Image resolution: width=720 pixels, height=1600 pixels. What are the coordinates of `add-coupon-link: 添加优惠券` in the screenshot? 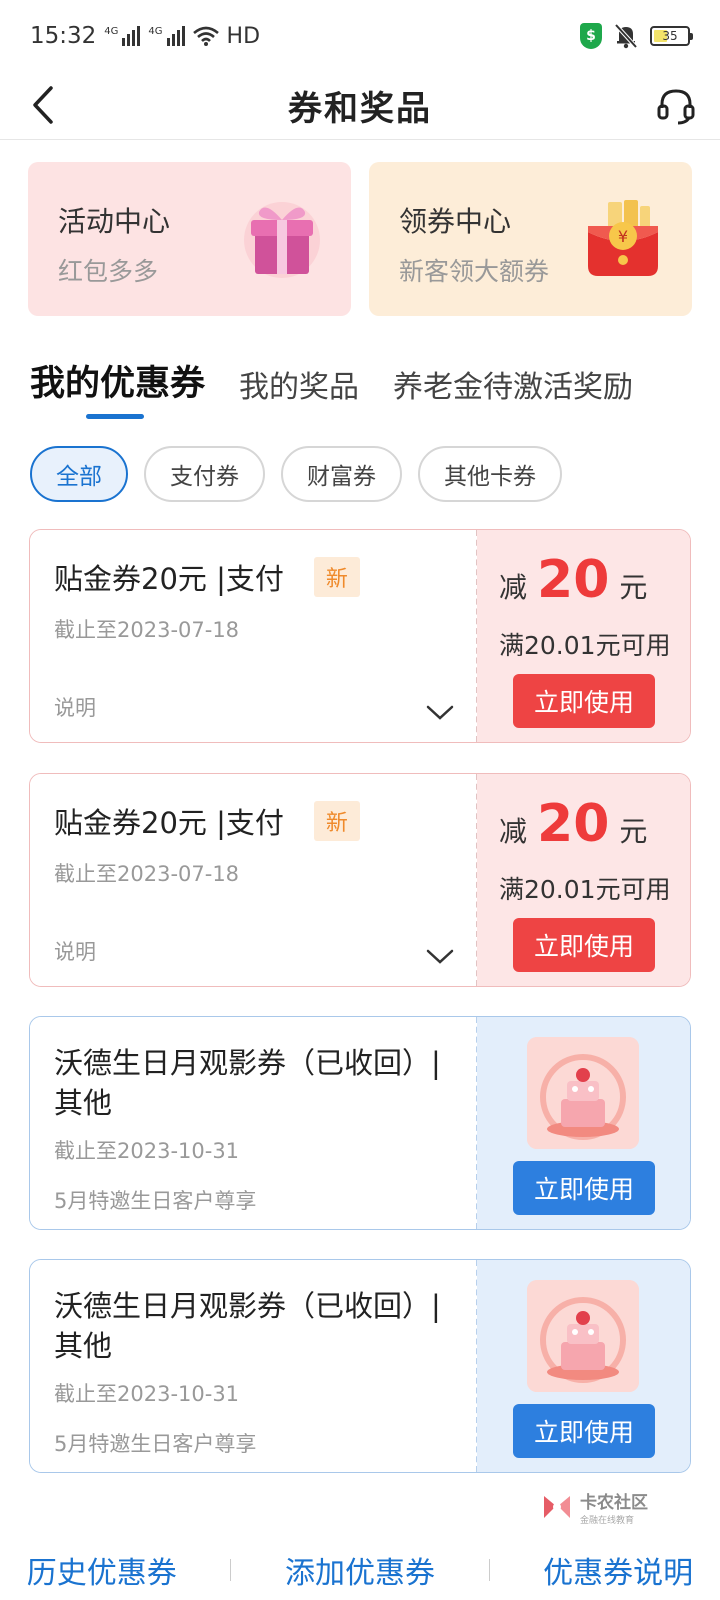 It's located at (360, 1570).